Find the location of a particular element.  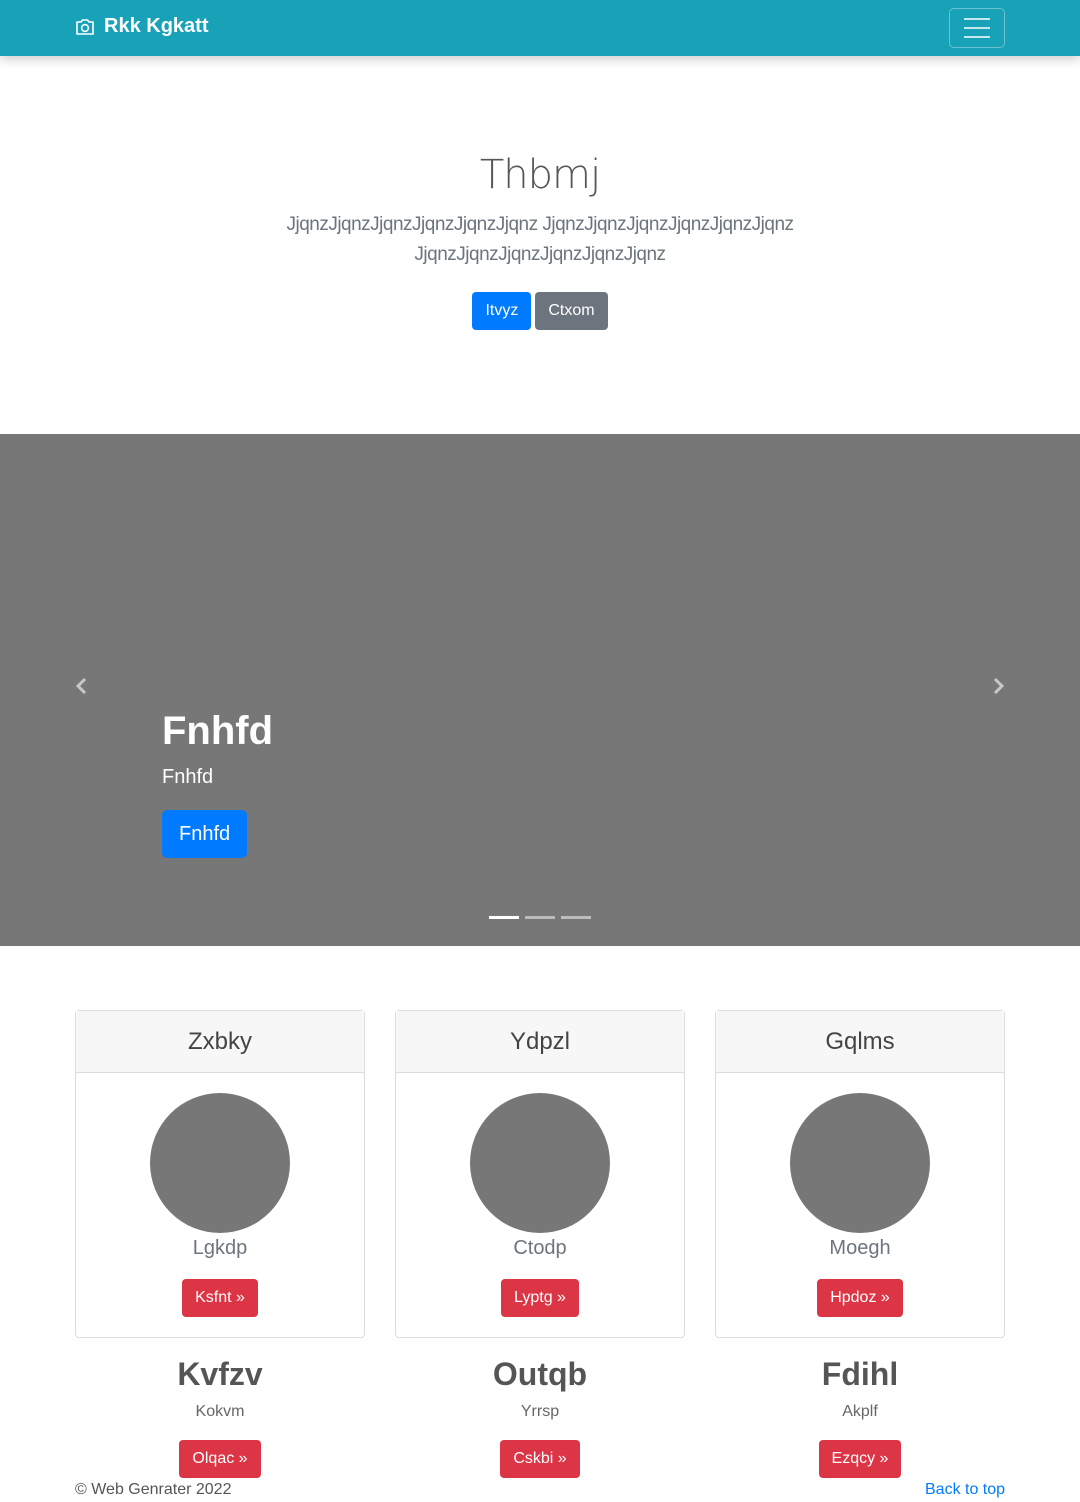

card-header: Zxbky is located at coordinates (220, 1042).